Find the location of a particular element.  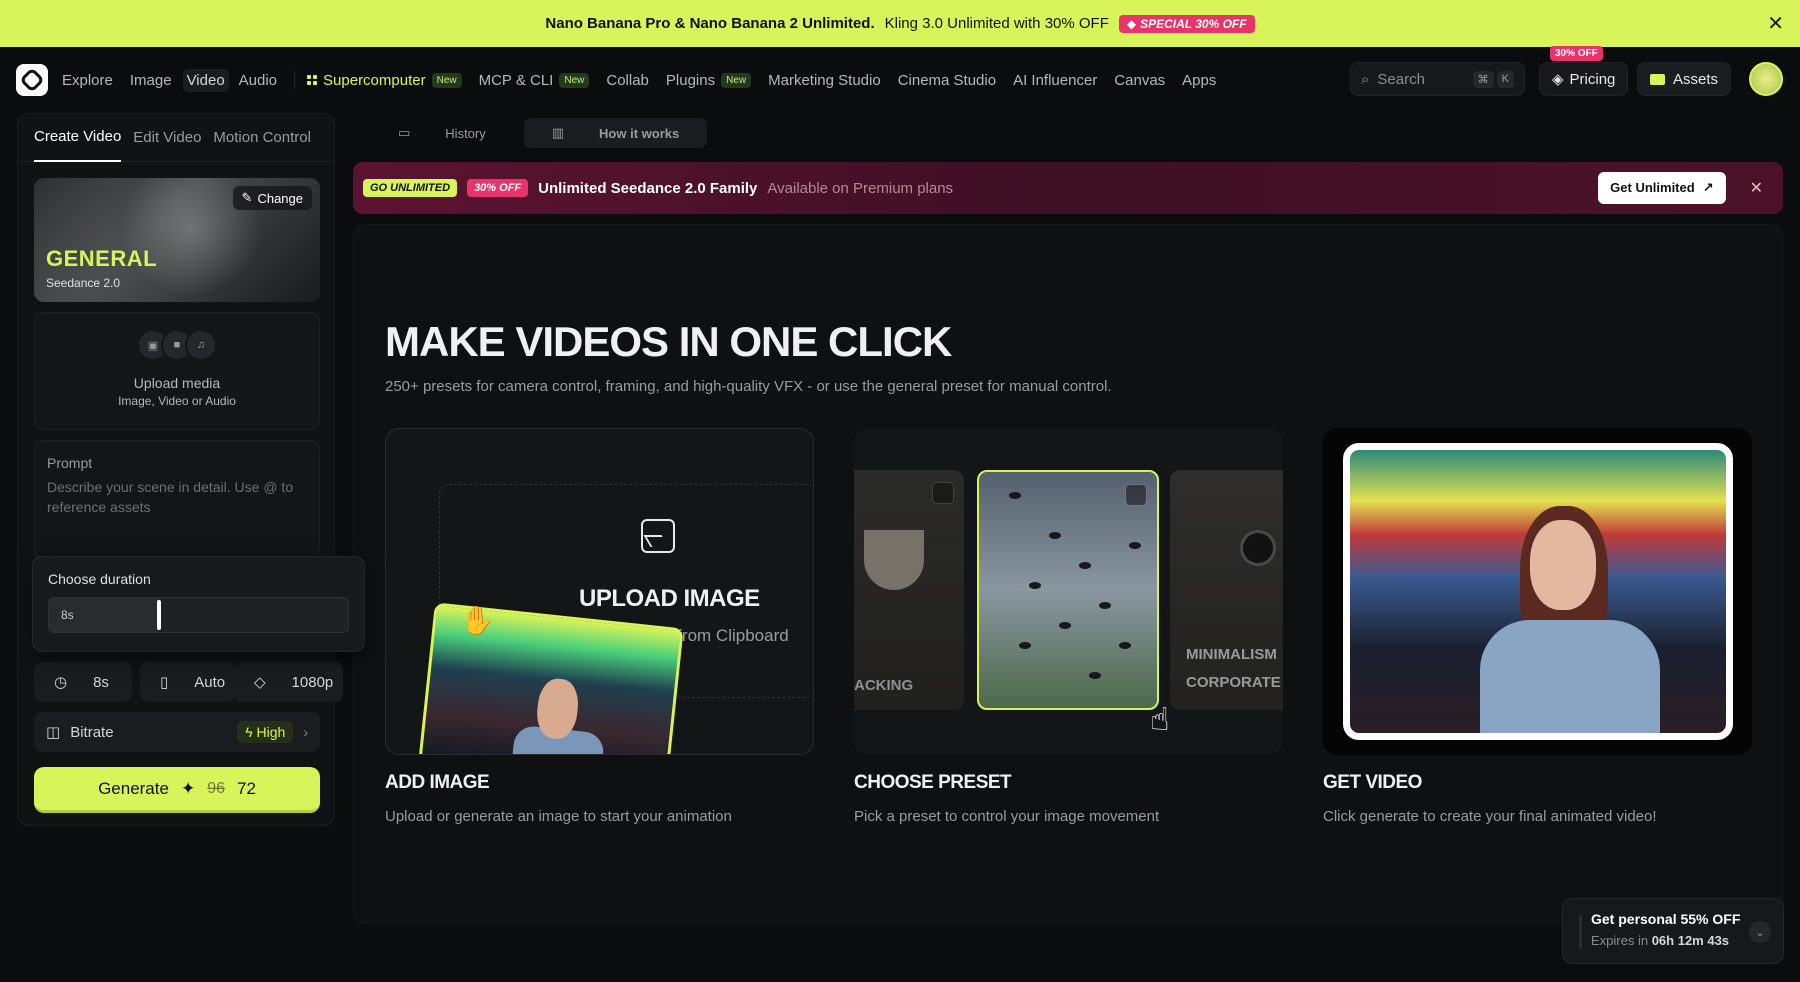

get-unlimited-label: Get Unlimited is located at coordinates (1652, 187).